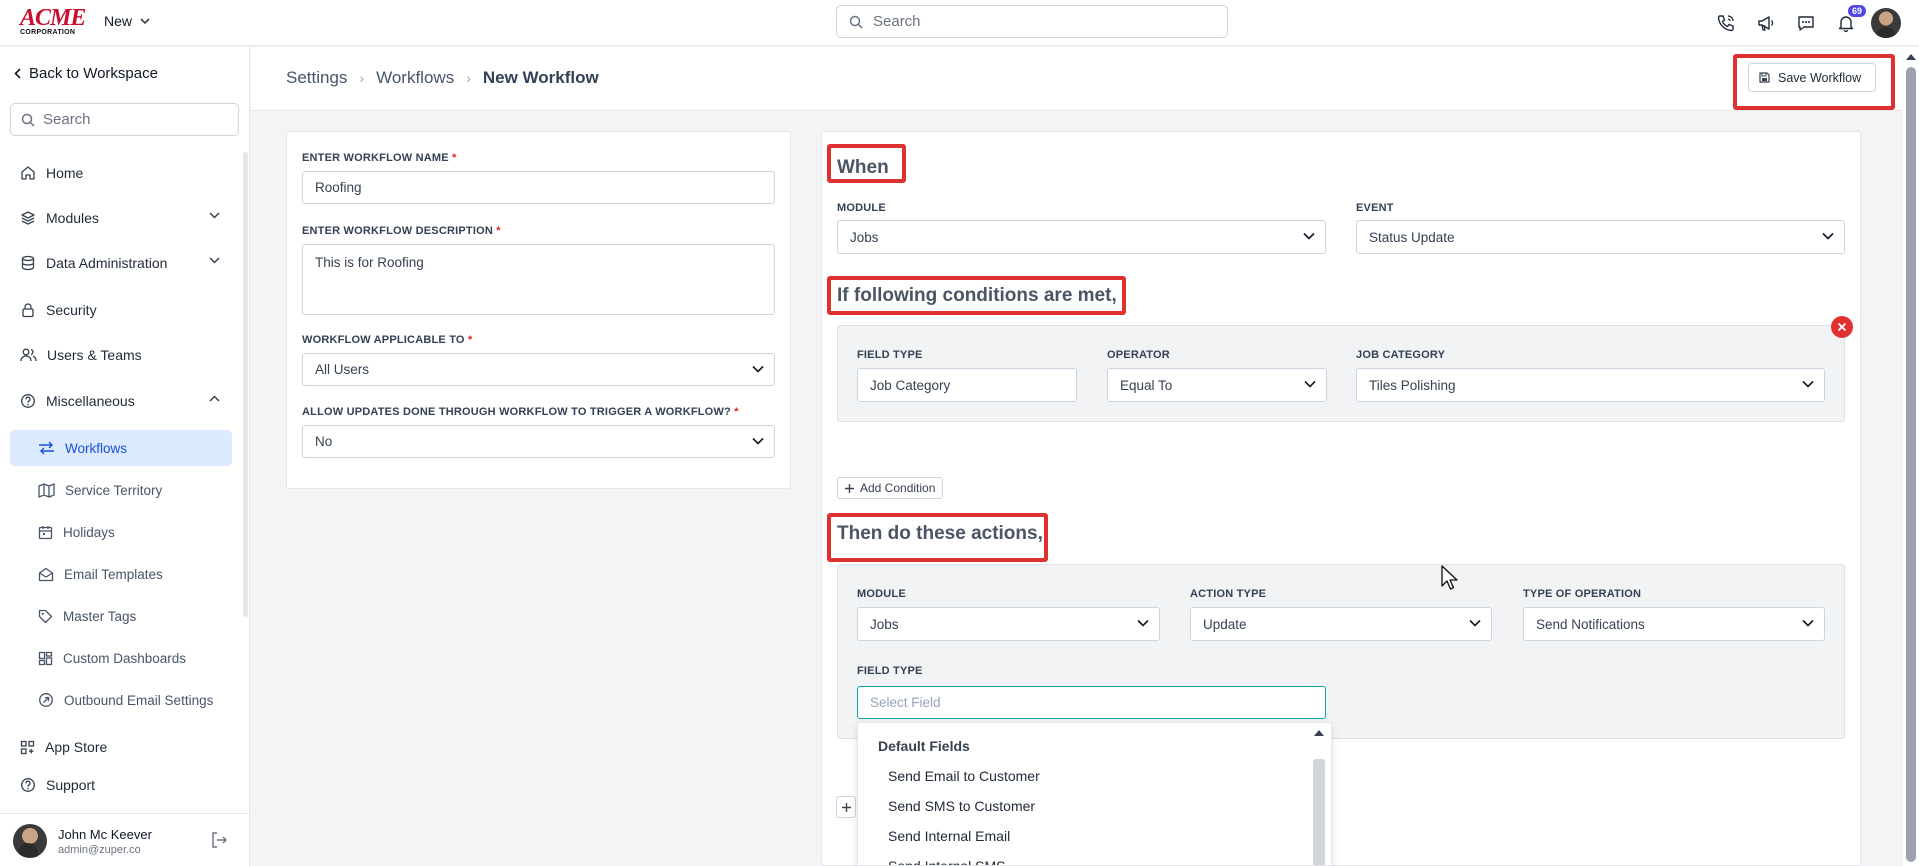 The height and width of the screenshot is (866, 1919). I want to click on breadcrumb: Settings › Workflows › New Workflow, so click(442, 78).